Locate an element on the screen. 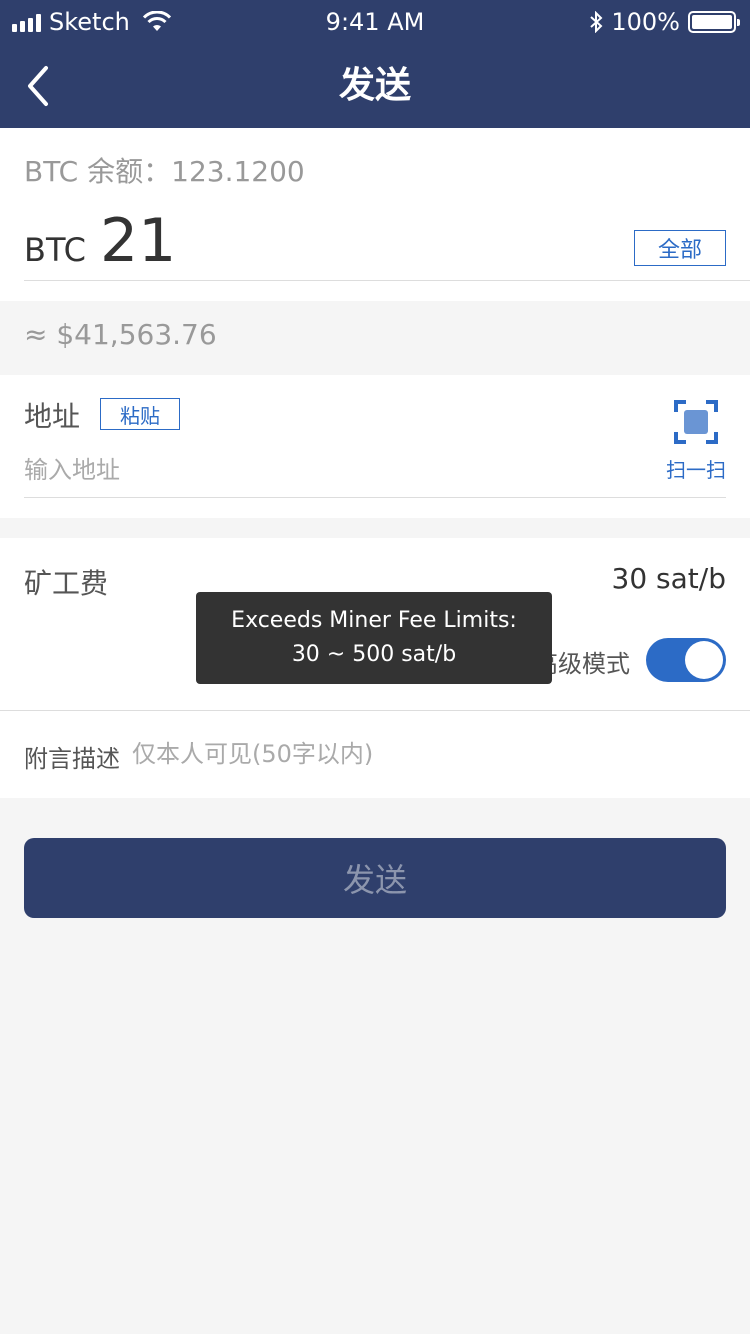 The image size is (750, 1334). bluetooth-icon is located at coordinates (596, 22).